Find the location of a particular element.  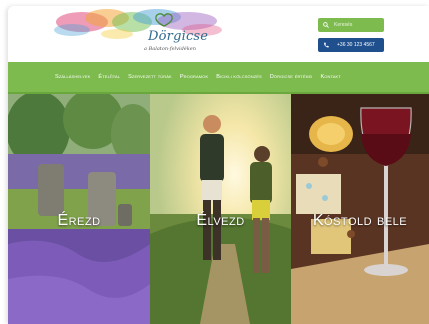

nav-item-kontakt: Kontakt is located at coordinates (330, 77).